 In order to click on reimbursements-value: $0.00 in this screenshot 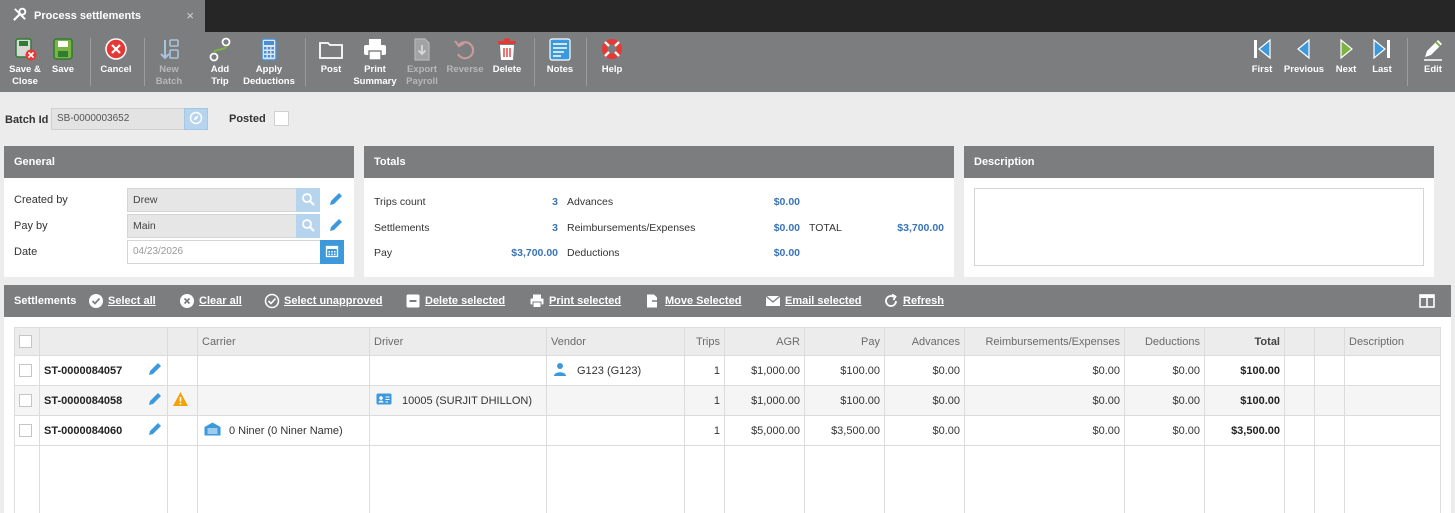, I will do `click(786, 228)`.